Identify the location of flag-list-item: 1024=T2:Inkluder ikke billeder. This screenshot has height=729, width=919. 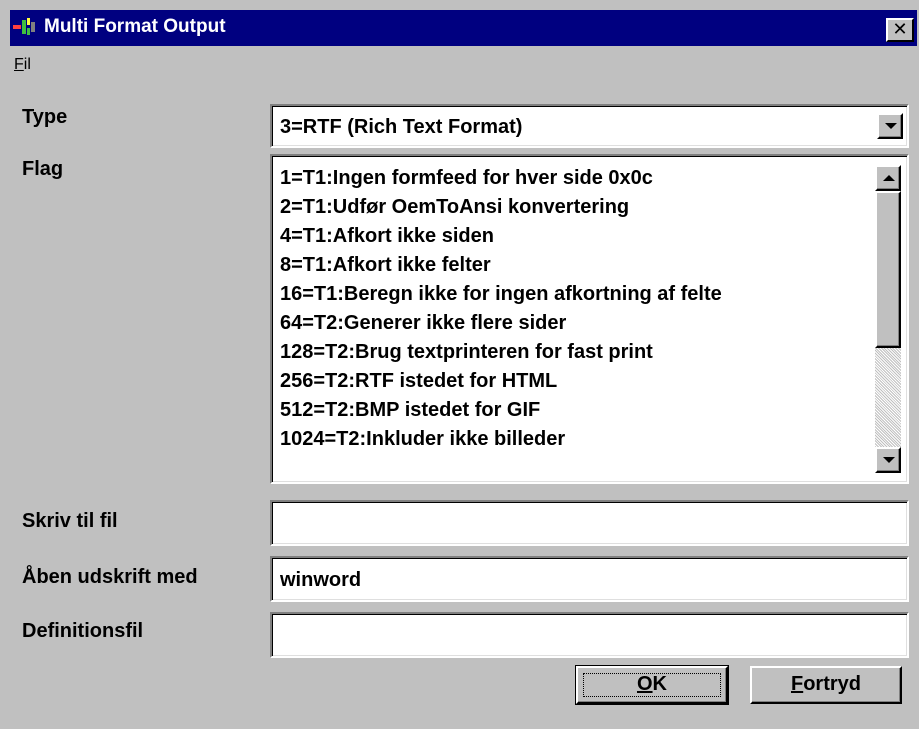
(422, 439).